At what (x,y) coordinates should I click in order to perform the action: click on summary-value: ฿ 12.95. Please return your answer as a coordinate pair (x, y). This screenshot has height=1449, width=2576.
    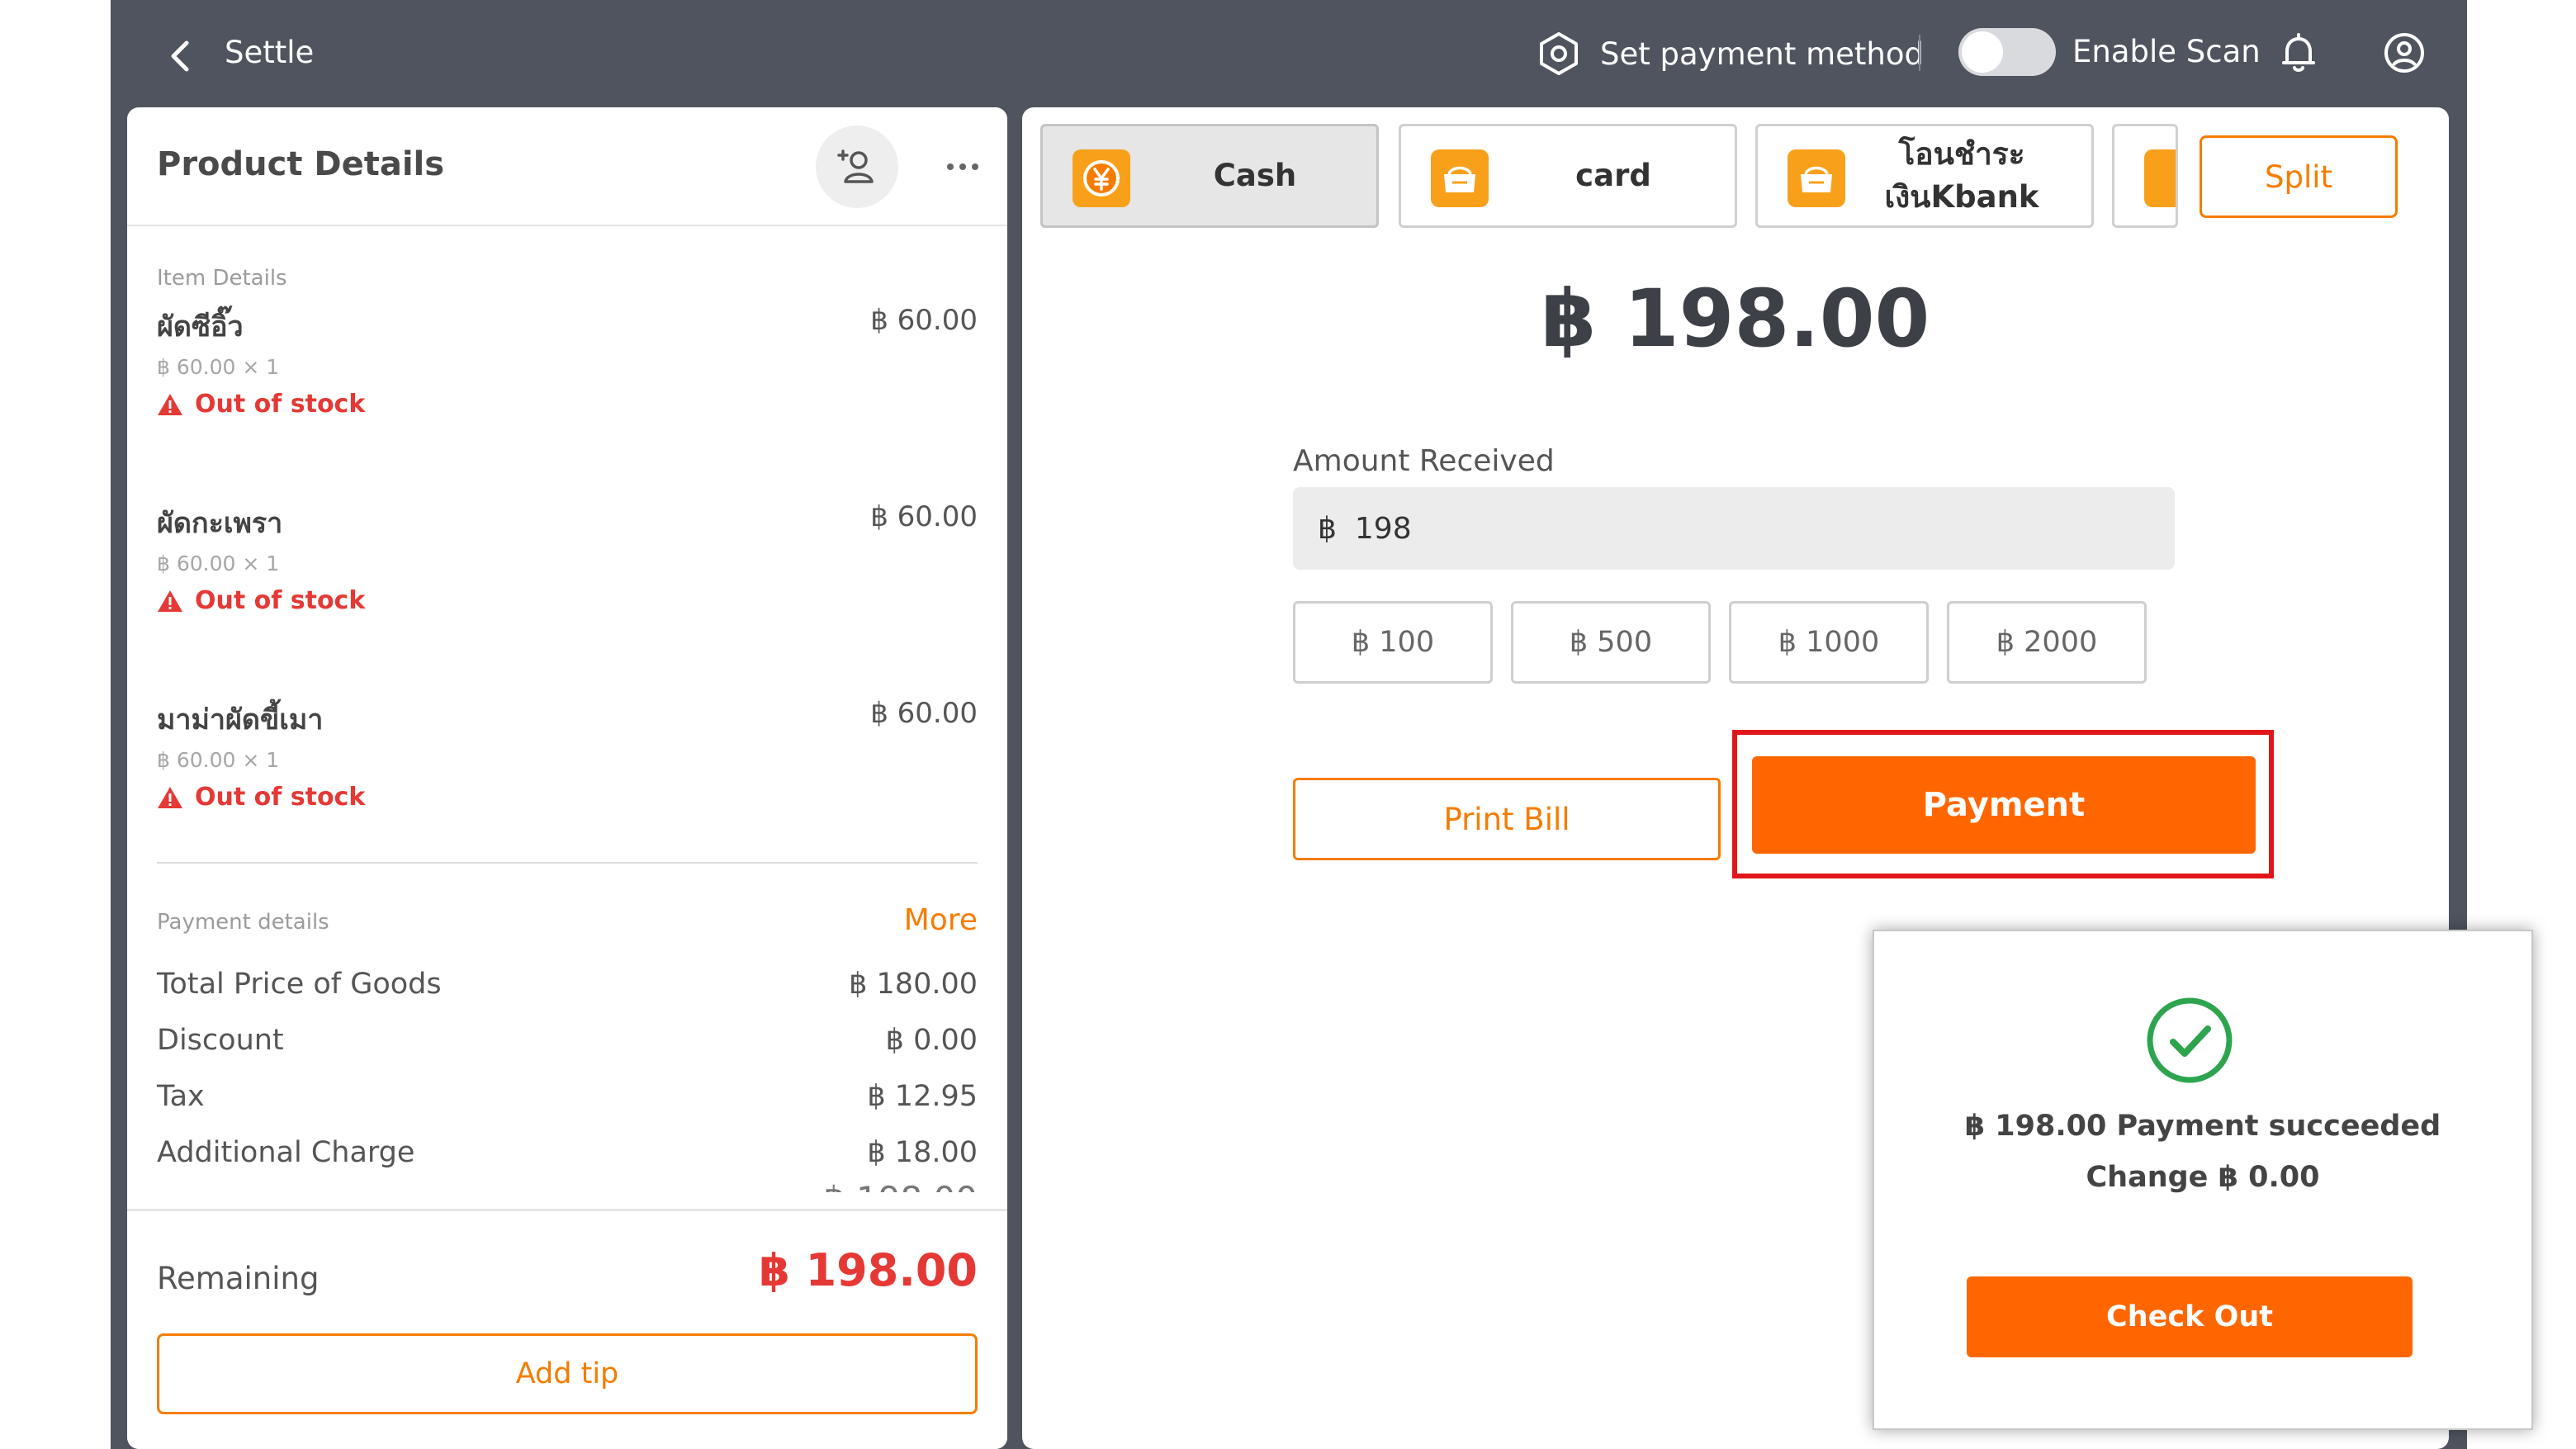
    Looking at the image, I should click on (922, 1096).